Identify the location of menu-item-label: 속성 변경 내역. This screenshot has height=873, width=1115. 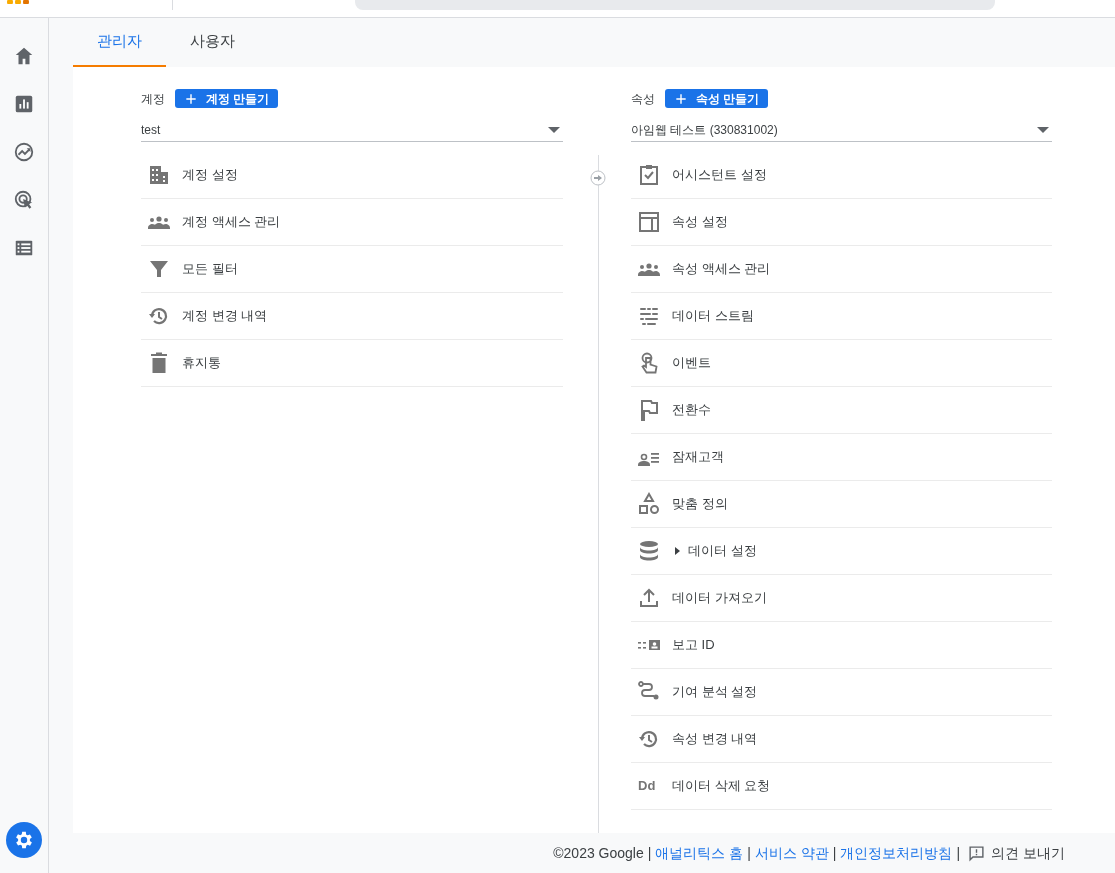
(715, 739).